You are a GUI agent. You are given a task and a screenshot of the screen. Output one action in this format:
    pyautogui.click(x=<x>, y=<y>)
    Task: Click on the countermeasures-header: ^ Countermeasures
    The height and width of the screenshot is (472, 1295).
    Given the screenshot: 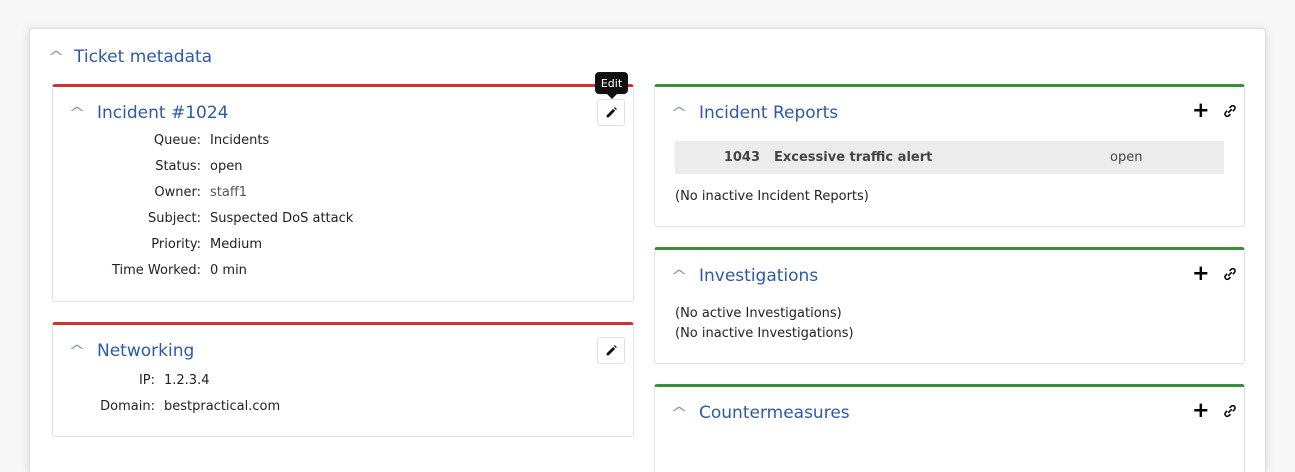 What is the action you would take?
    pyautogui.click(x=760, y=413)
    